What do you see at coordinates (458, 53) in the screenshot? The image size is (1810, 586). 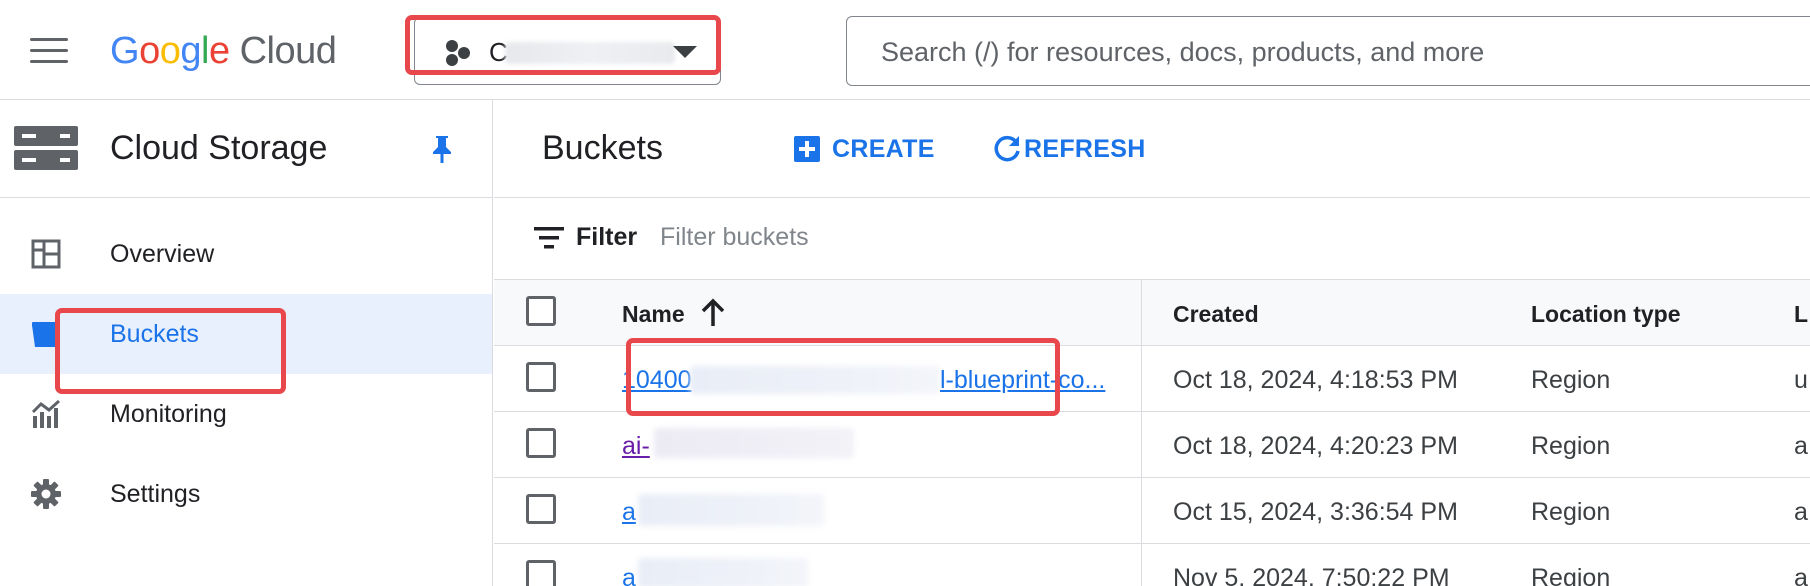 I see `project-hexagons-icon` at bounding box center [458, 53].